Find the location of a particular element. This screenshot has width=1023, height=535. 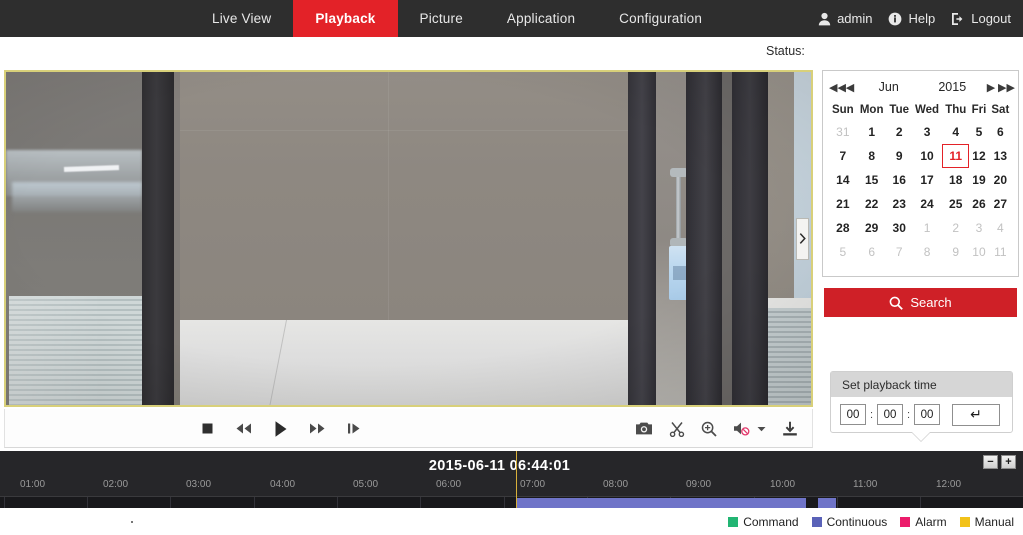

timeline-recording-track is located at coordinates (511, 502).